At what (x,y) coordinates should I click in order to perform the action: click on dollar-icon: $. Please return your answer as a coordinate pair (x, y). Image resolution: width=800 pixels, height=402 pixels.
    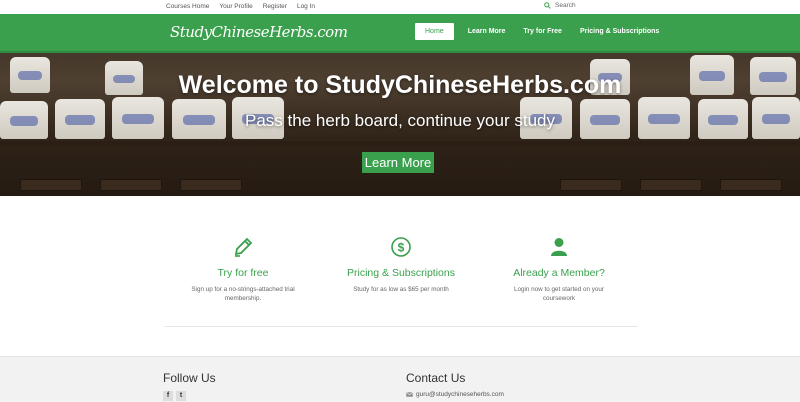
    Looking at the image, I should click on (401, 247).